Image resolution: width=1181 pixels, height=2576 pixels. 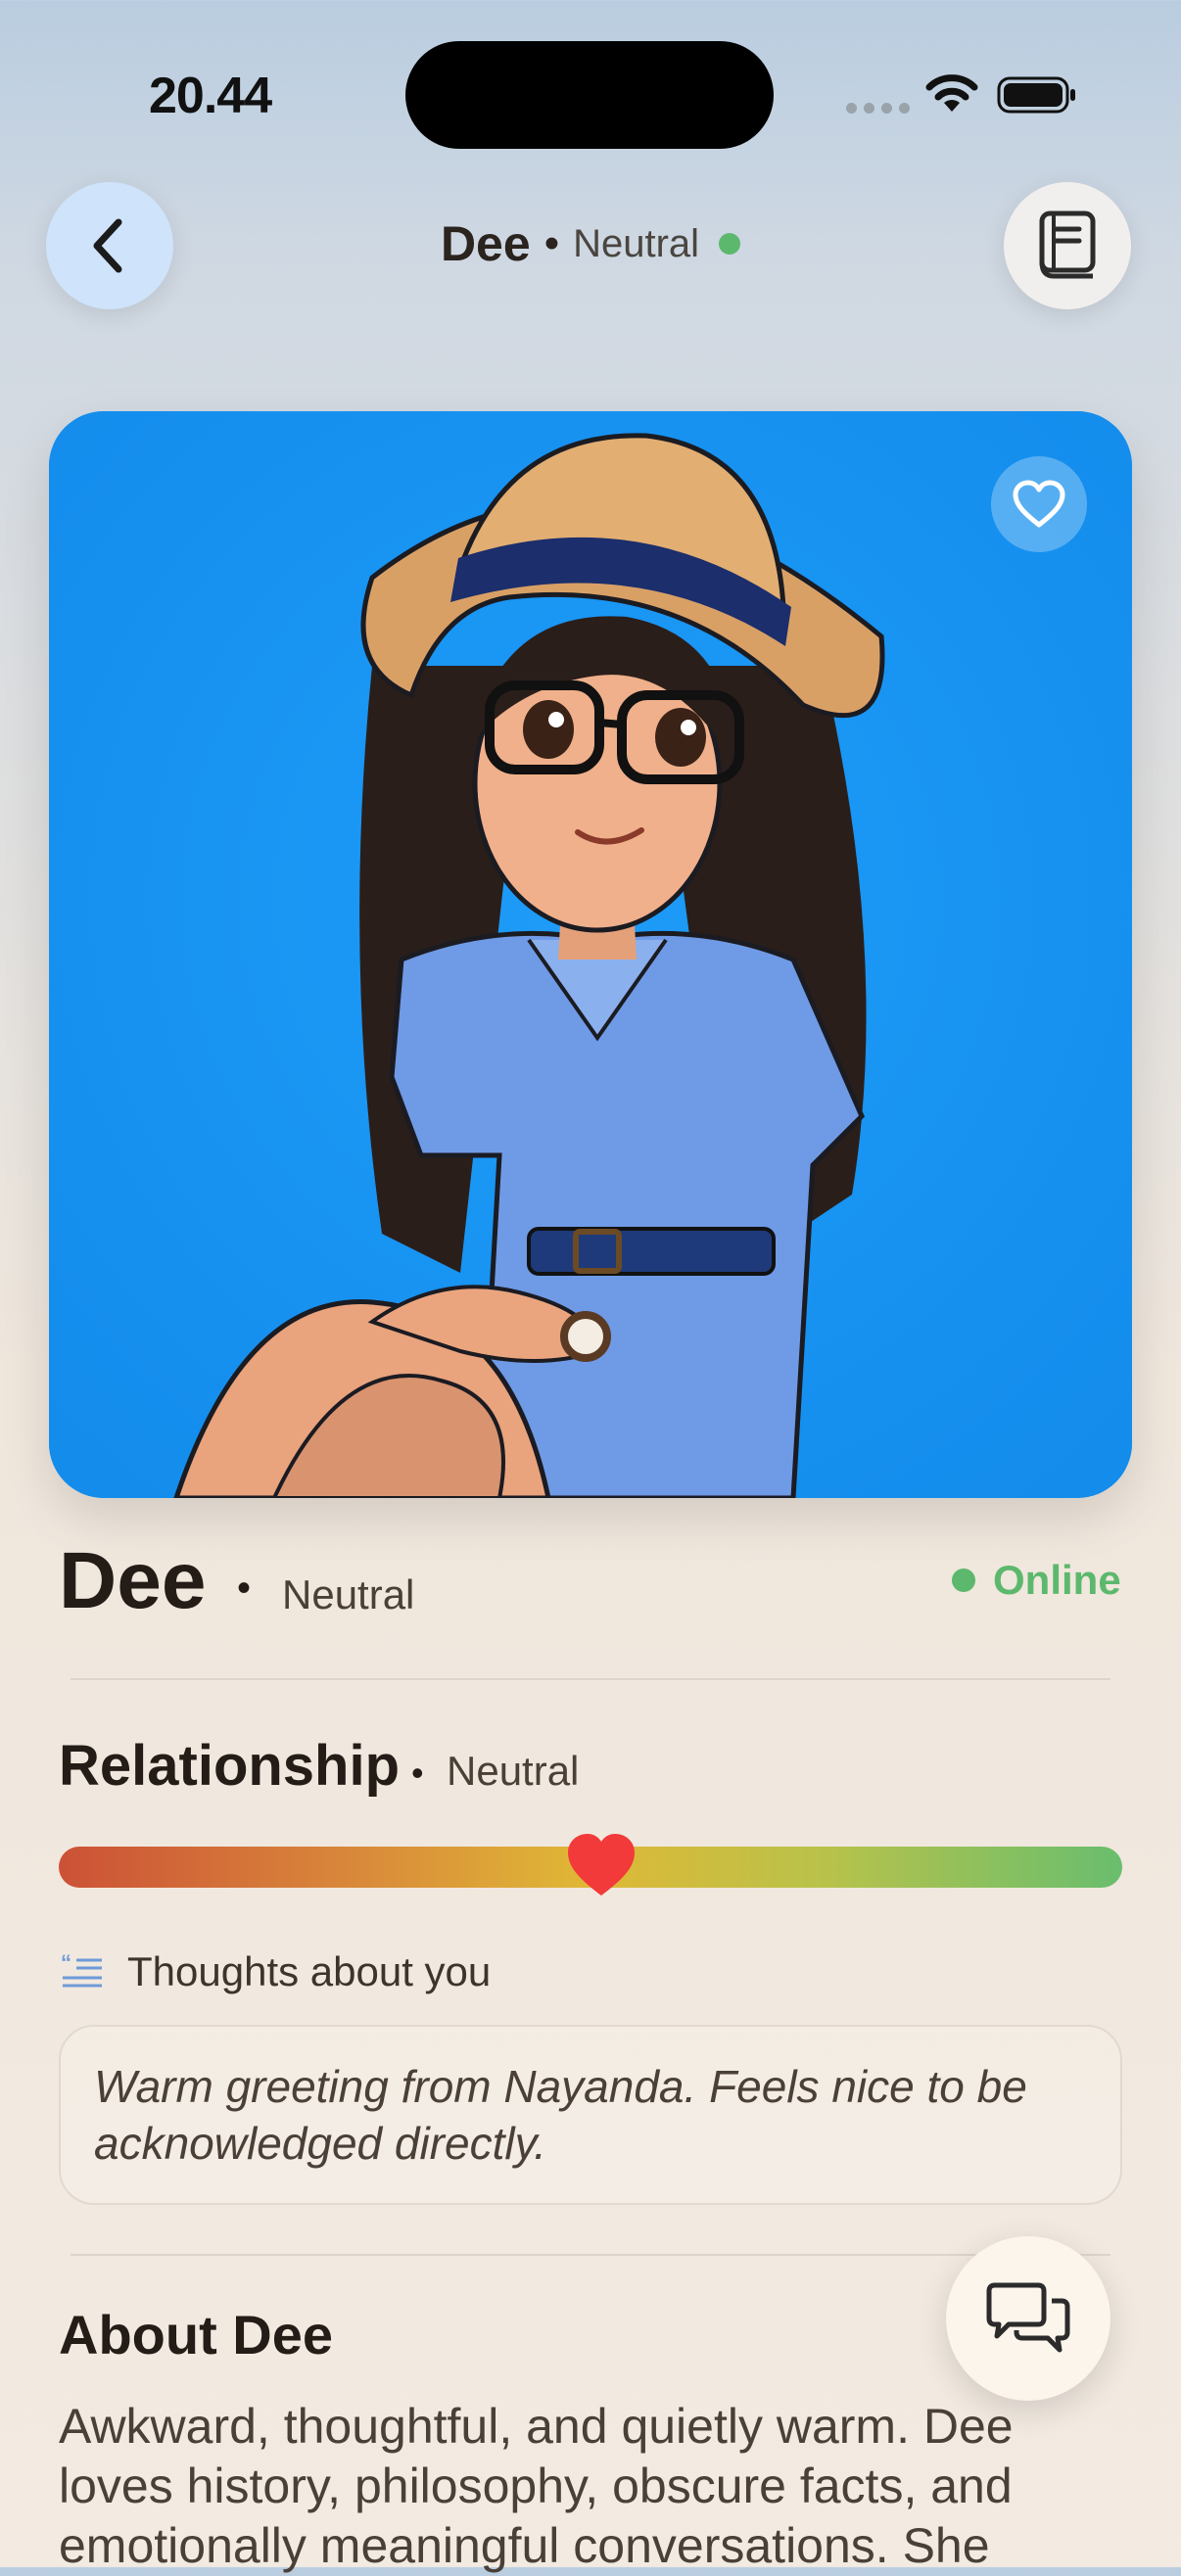 I want to click on profile-name: Dee, so click(x=133, y=1580).